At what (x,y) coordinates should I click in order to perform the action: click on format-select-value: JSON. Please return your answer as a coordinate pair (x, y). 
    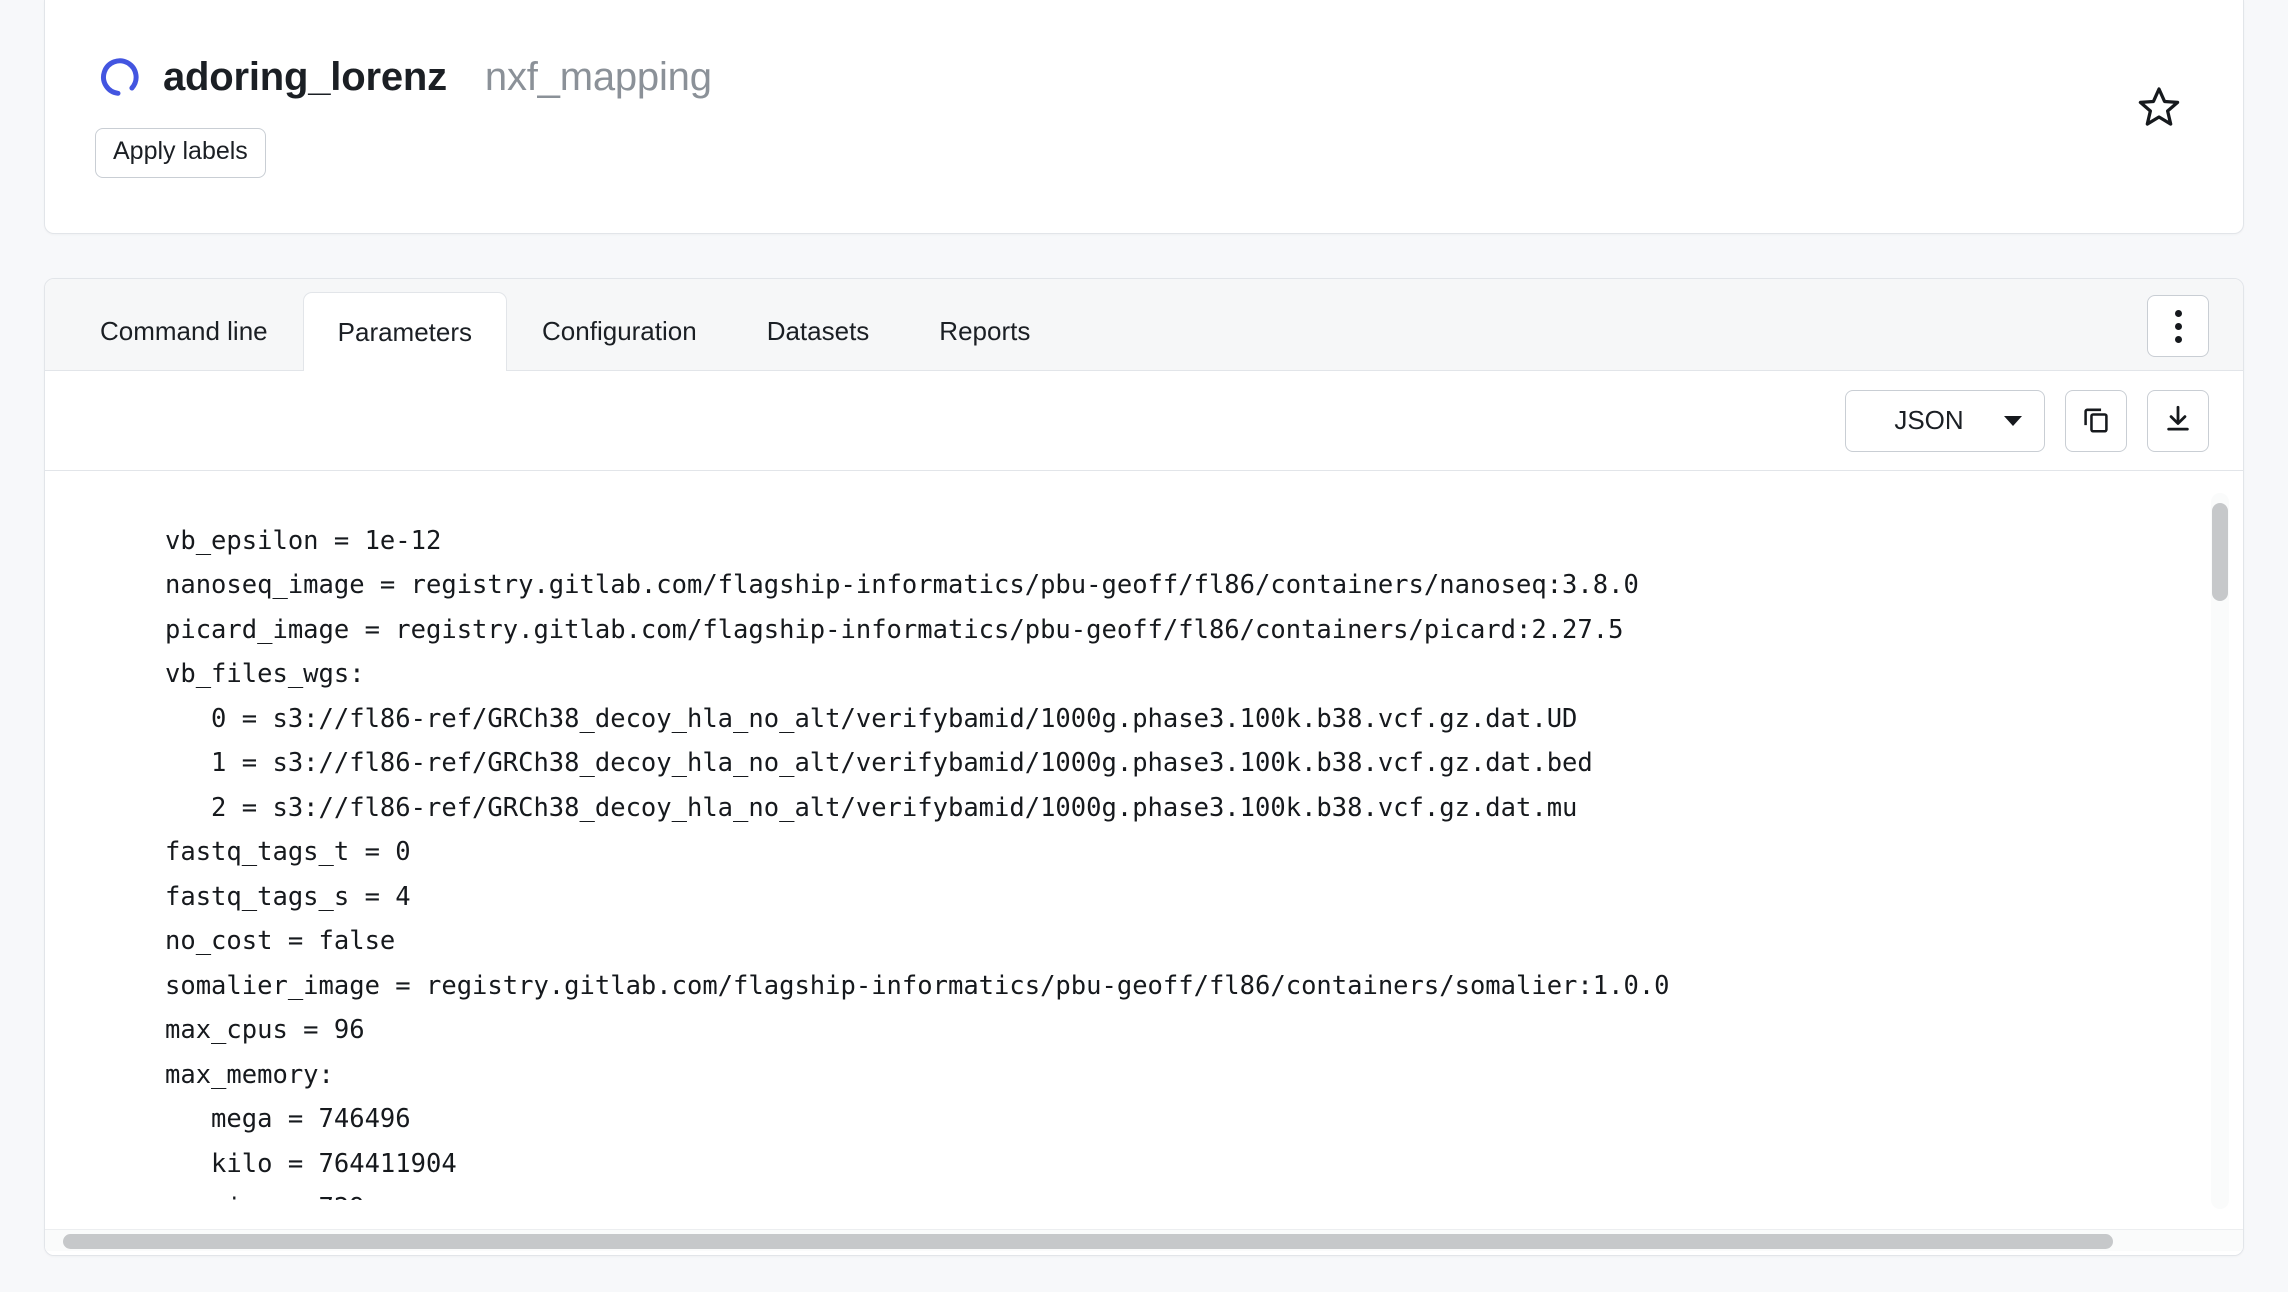
    Looking at the image, I should click on (1929, 420).